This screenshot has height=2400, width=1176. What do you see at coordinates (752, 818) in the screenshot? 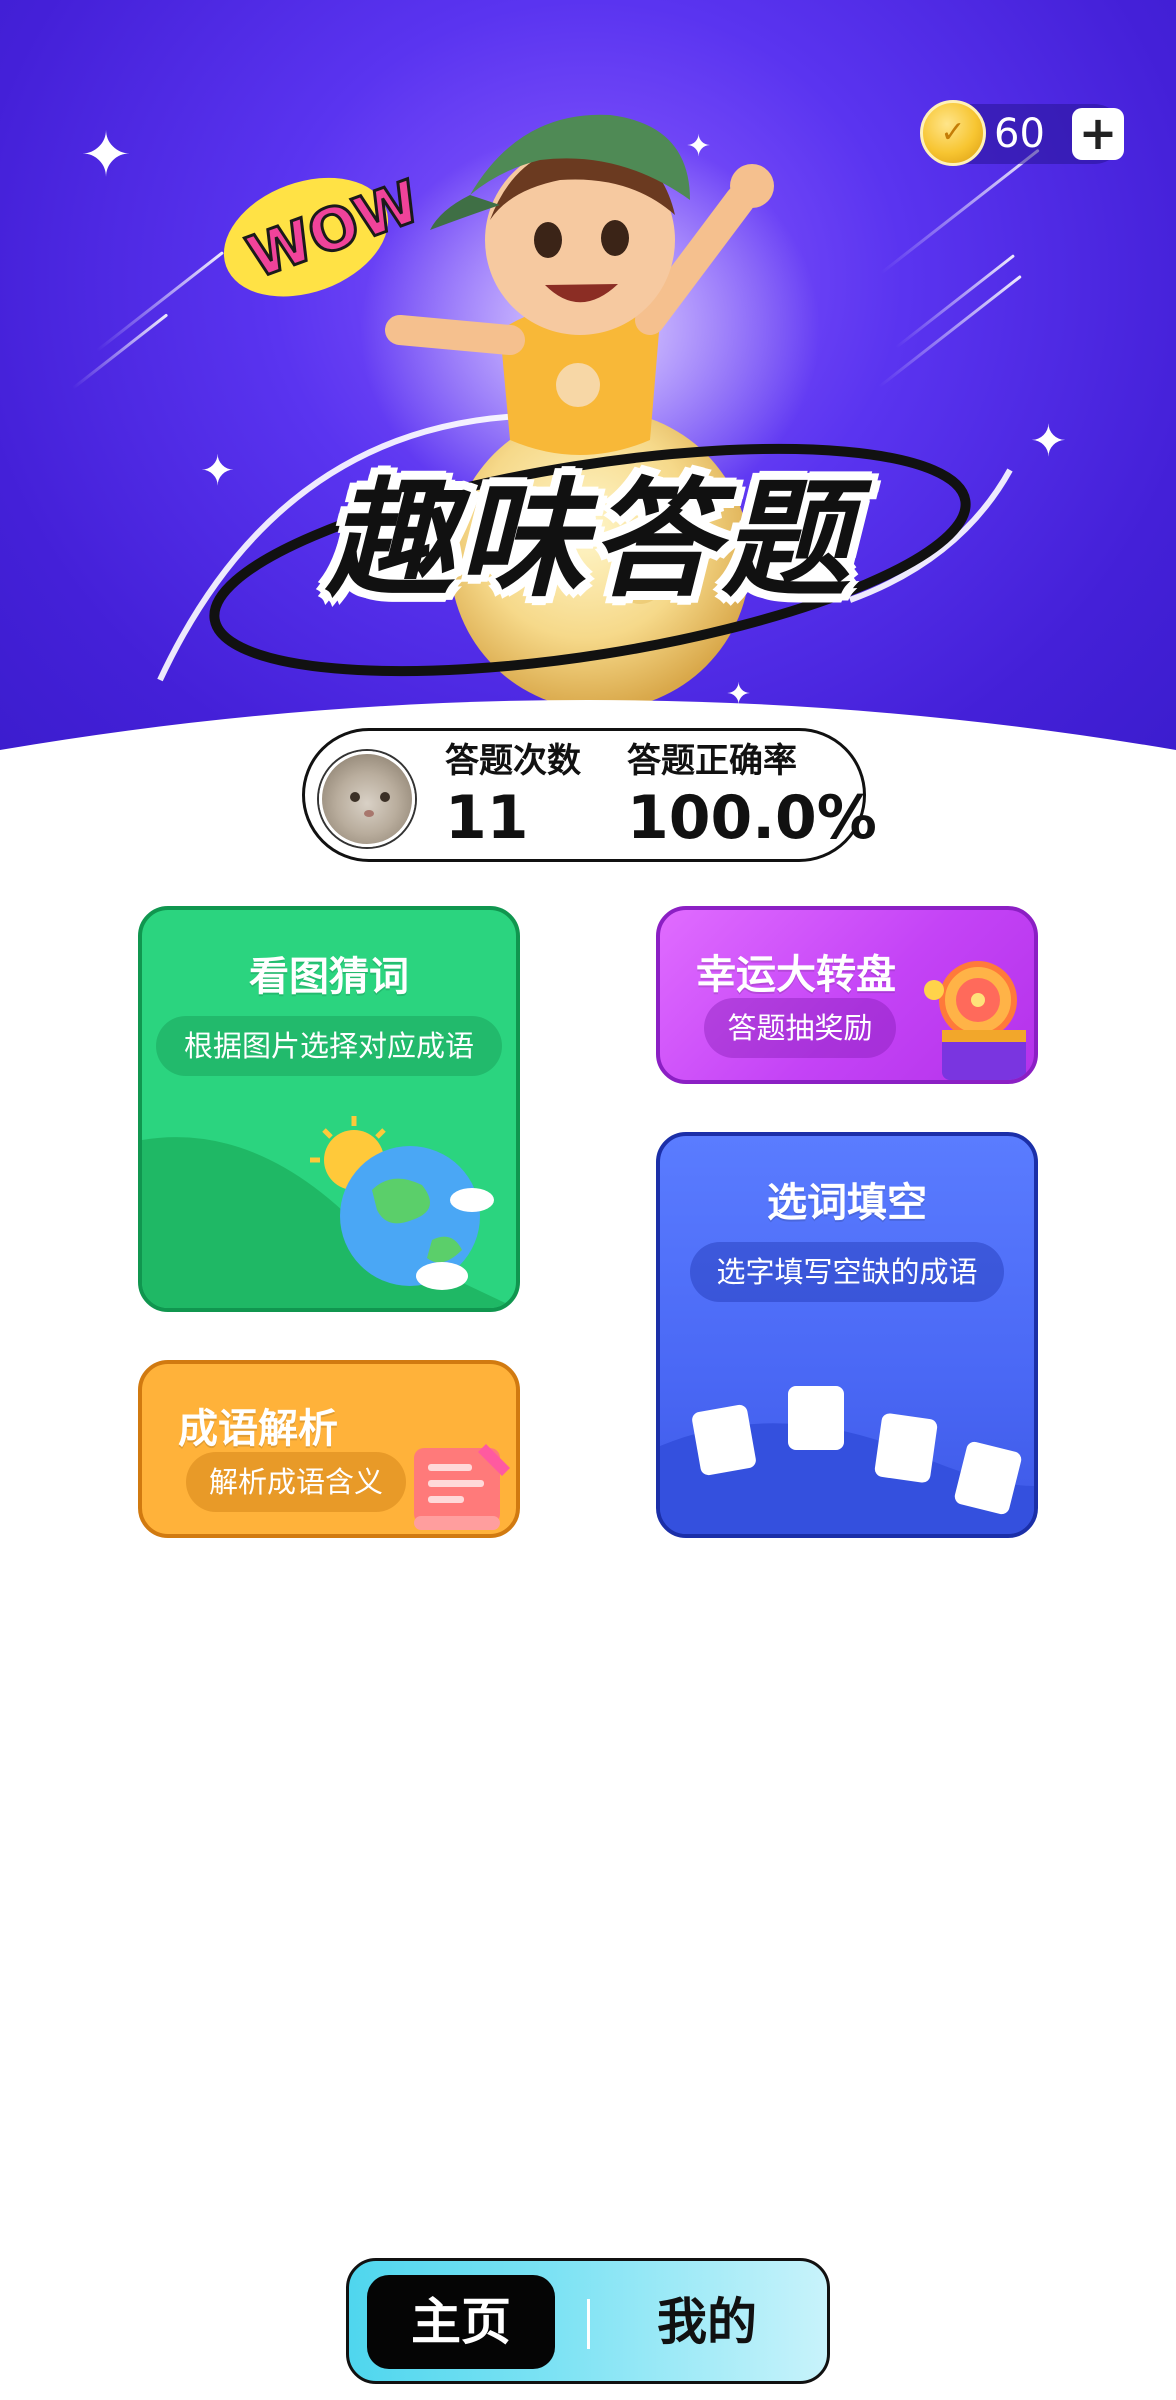
I see `accuracy-value: 100.0%` at bounding box center [752, 818].